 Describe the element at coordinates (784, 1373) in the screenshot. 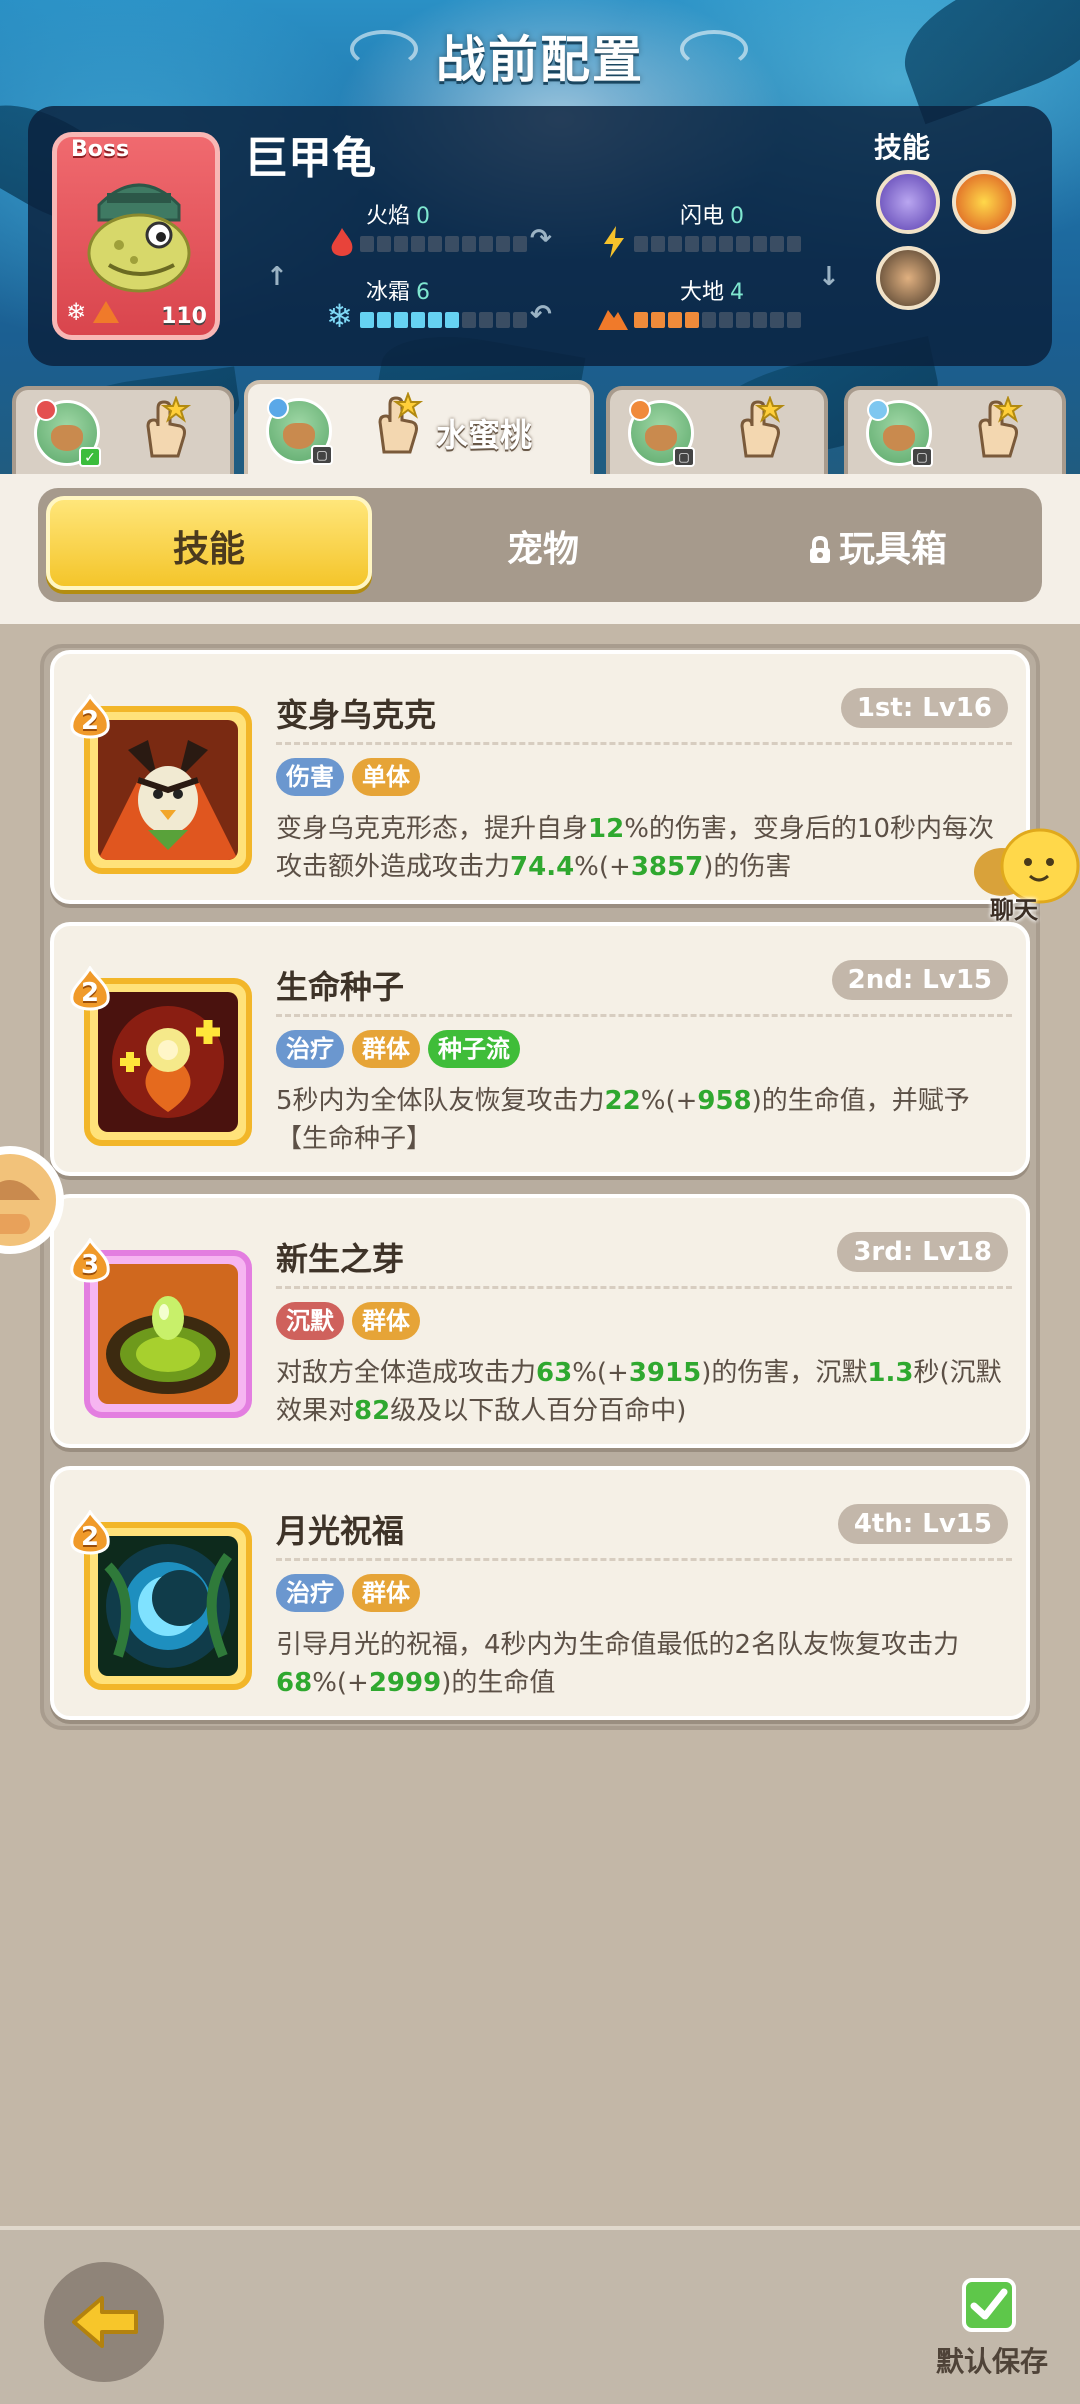

I see `description-text: )的伤害，沉默` at that location.